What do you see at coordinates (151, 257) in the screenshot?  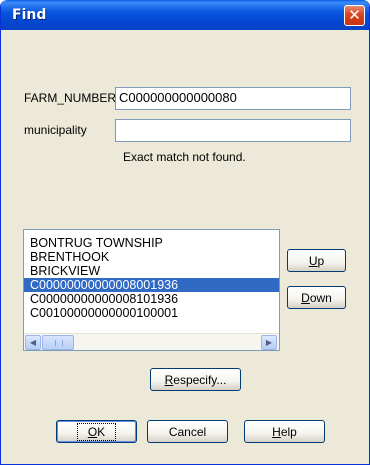 I see `list-item: BRENTHOOK` at bounding box center [151, 257].